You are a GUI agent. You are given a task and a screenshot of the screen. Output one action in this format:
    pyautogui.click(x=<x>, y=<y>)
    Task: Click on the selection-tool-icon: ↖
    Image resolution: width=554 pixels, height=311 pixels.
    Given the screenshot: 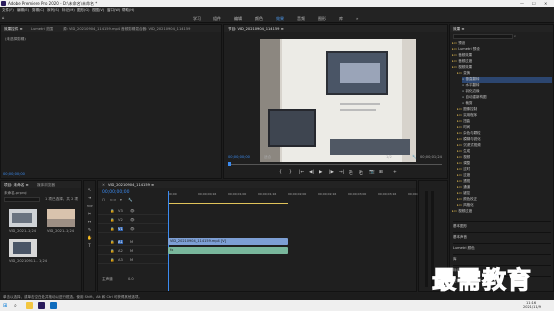 What is the action you would take?
    pyautogui.click(x=89, y=189)
    